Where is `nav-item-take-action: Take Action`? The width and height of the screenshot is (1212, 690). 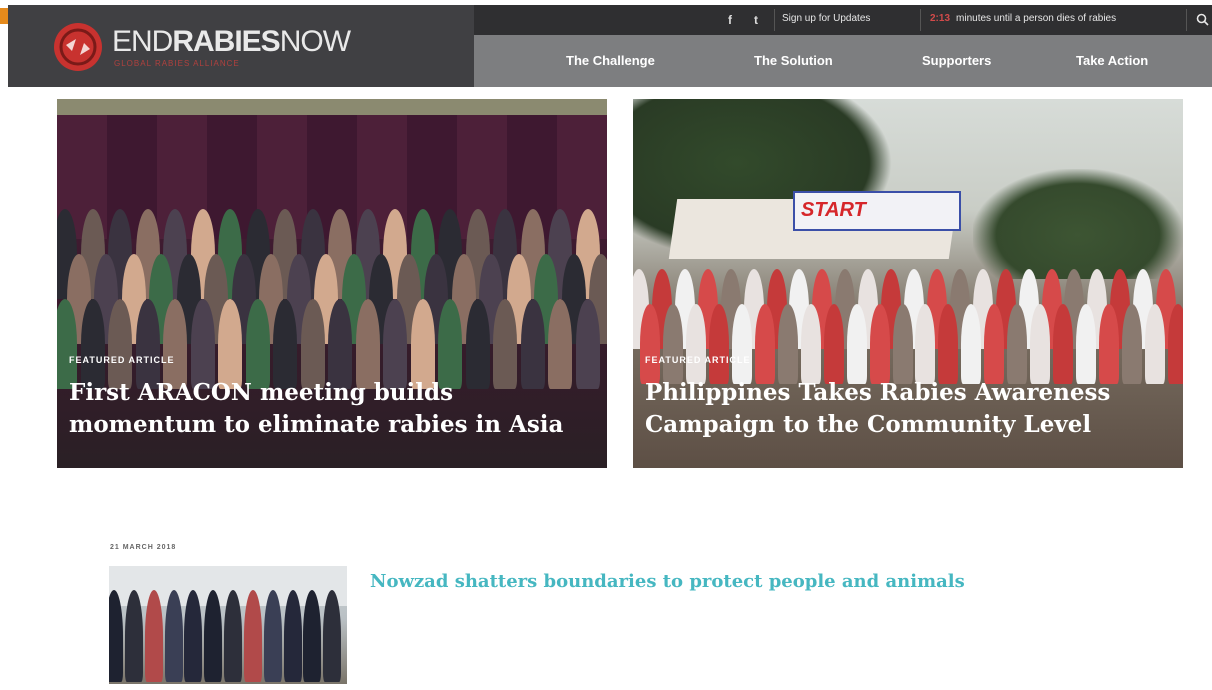
nav-item-take-action: Take Action is located at coordinates (1112, 60).